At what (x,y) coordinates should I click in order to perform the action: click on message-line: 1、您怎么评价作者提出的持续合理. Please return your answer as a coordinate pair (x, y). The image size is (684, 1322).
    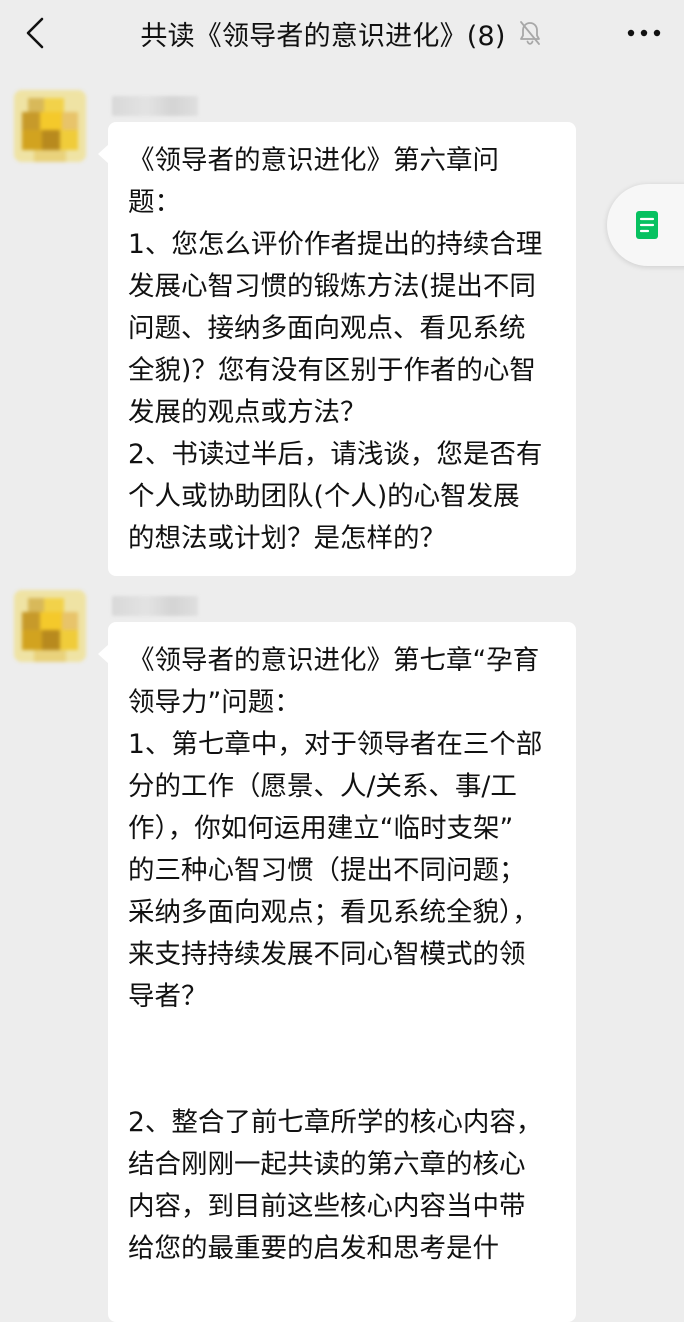
    Looking at the image, I should click on (335, 244).